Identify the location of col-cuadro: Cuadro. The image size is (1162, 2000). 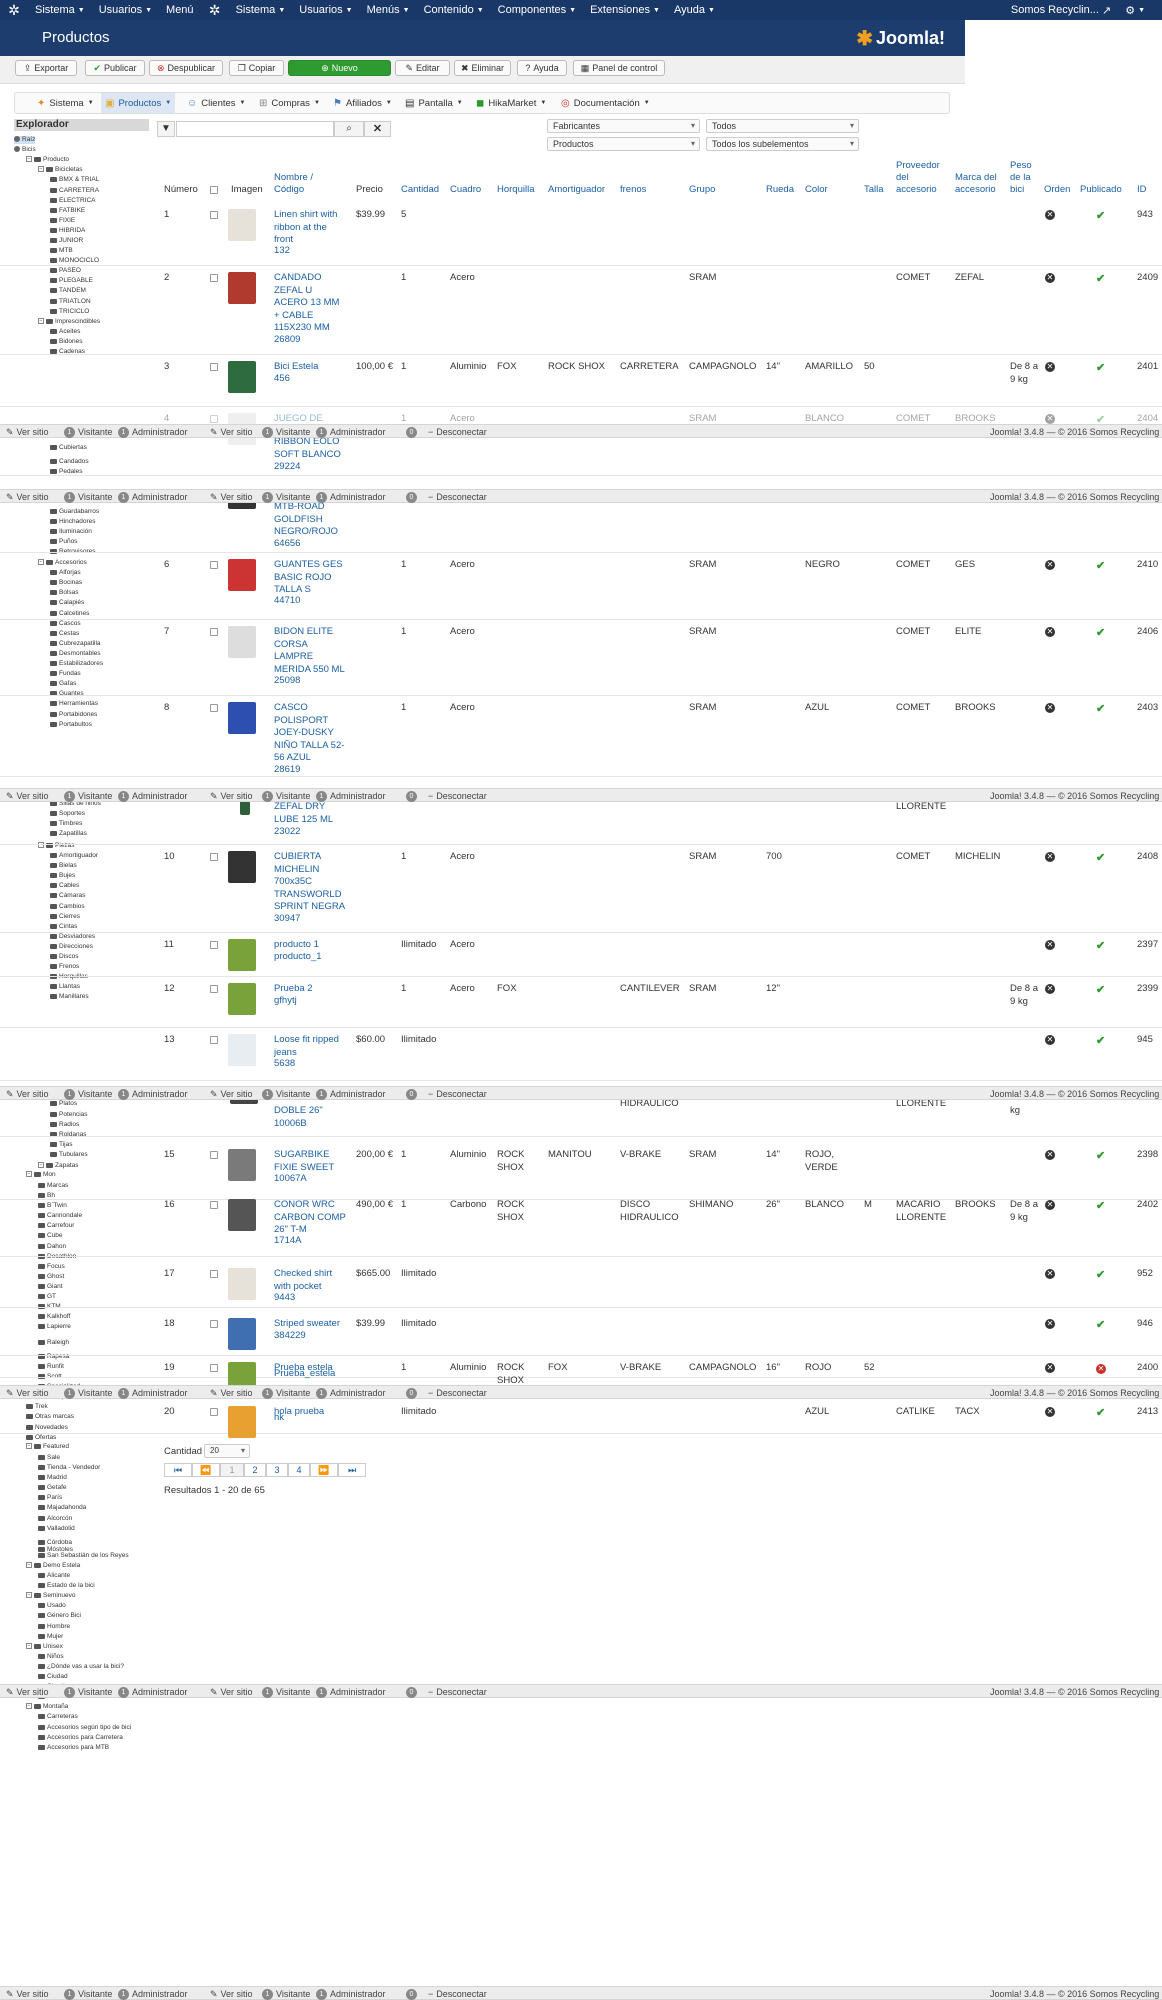
(465, 190).